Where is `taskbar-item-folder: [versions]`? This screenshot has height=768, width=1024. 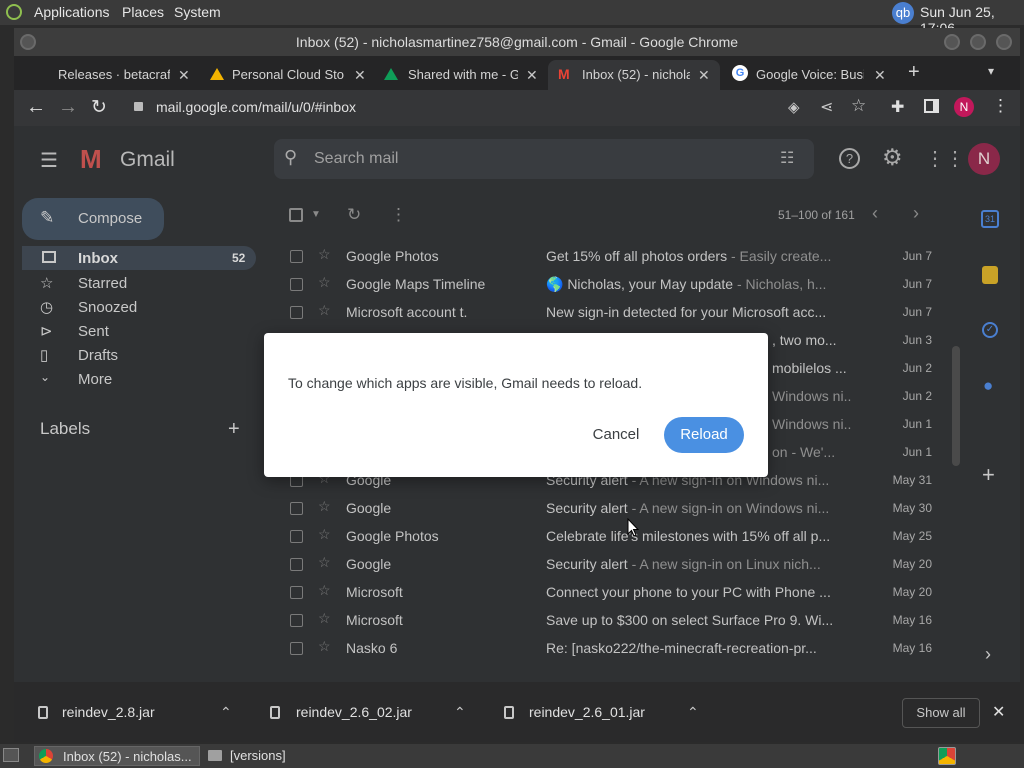 taskbar-item-folder: [versions] is located at coordinates (289, 756).